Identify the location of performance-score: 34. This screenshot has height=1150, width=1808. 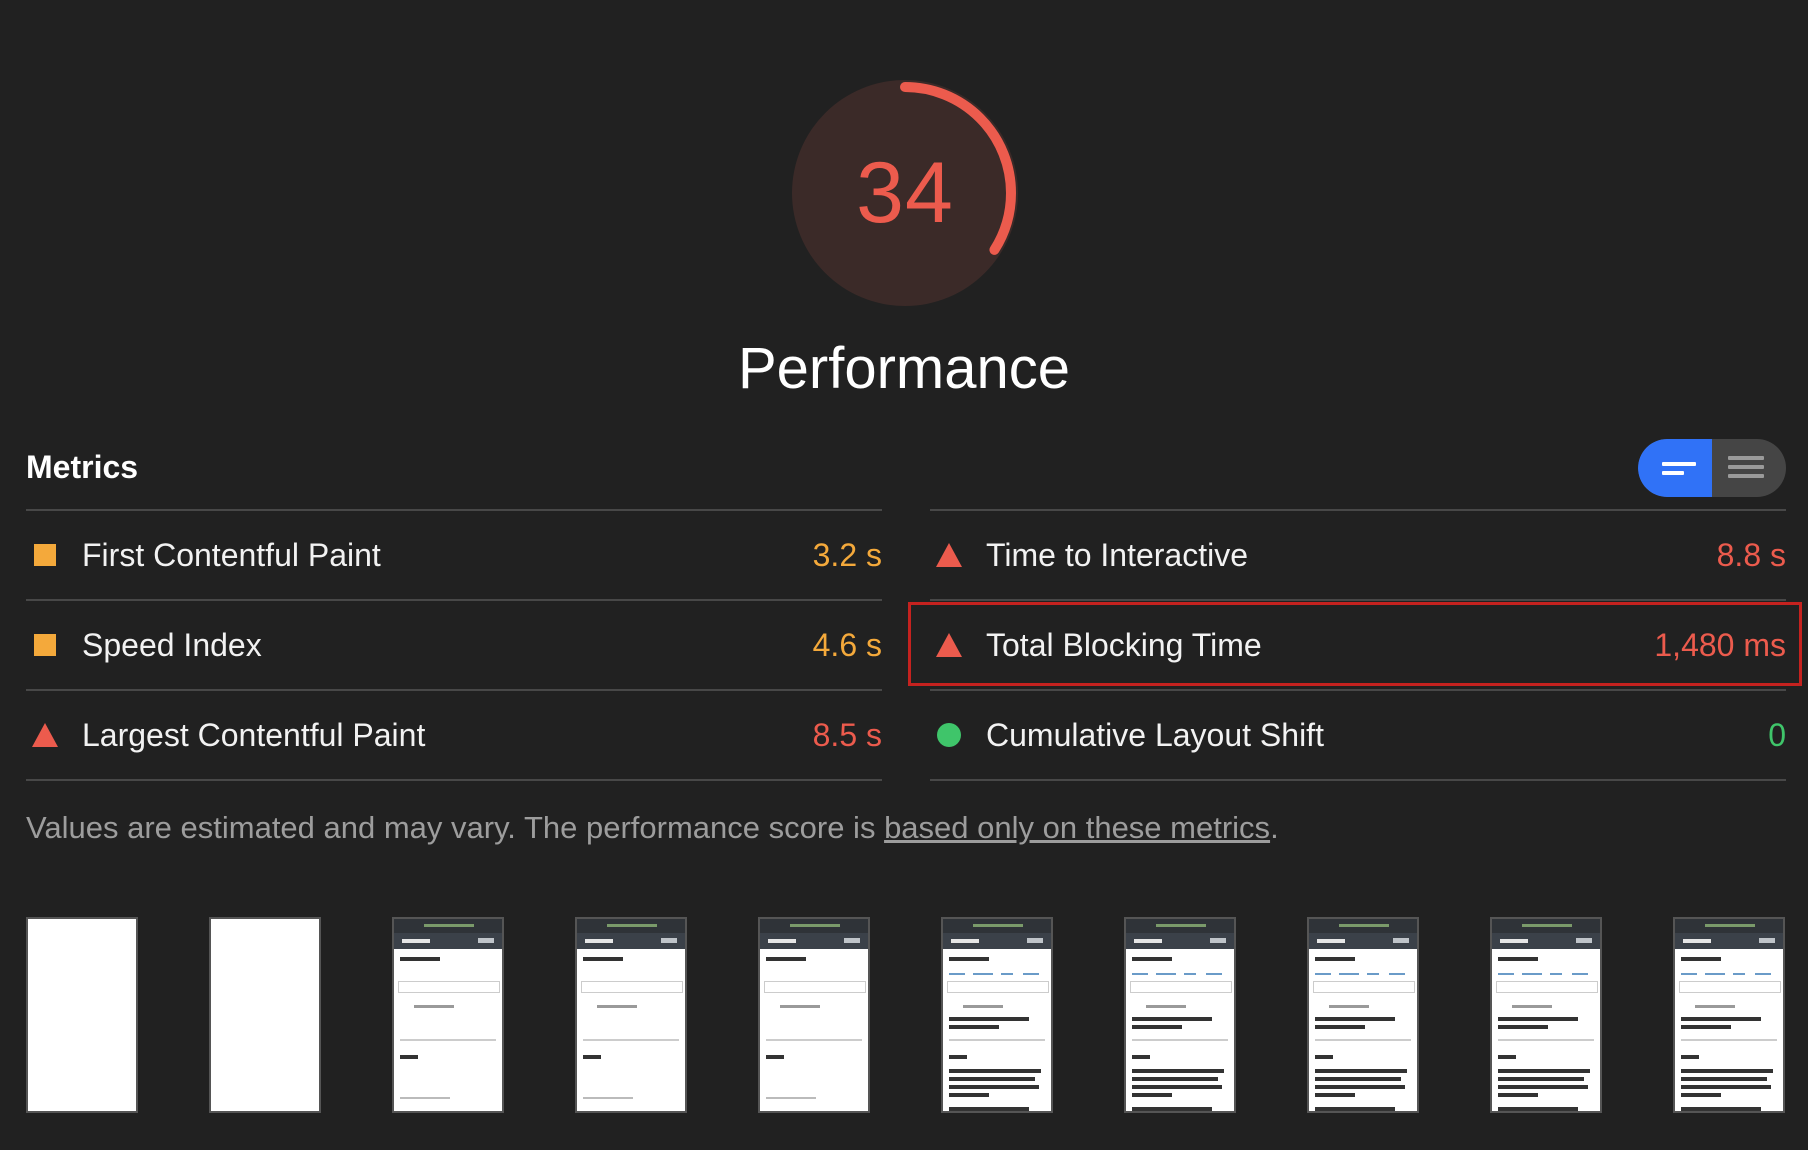
(905, 192).